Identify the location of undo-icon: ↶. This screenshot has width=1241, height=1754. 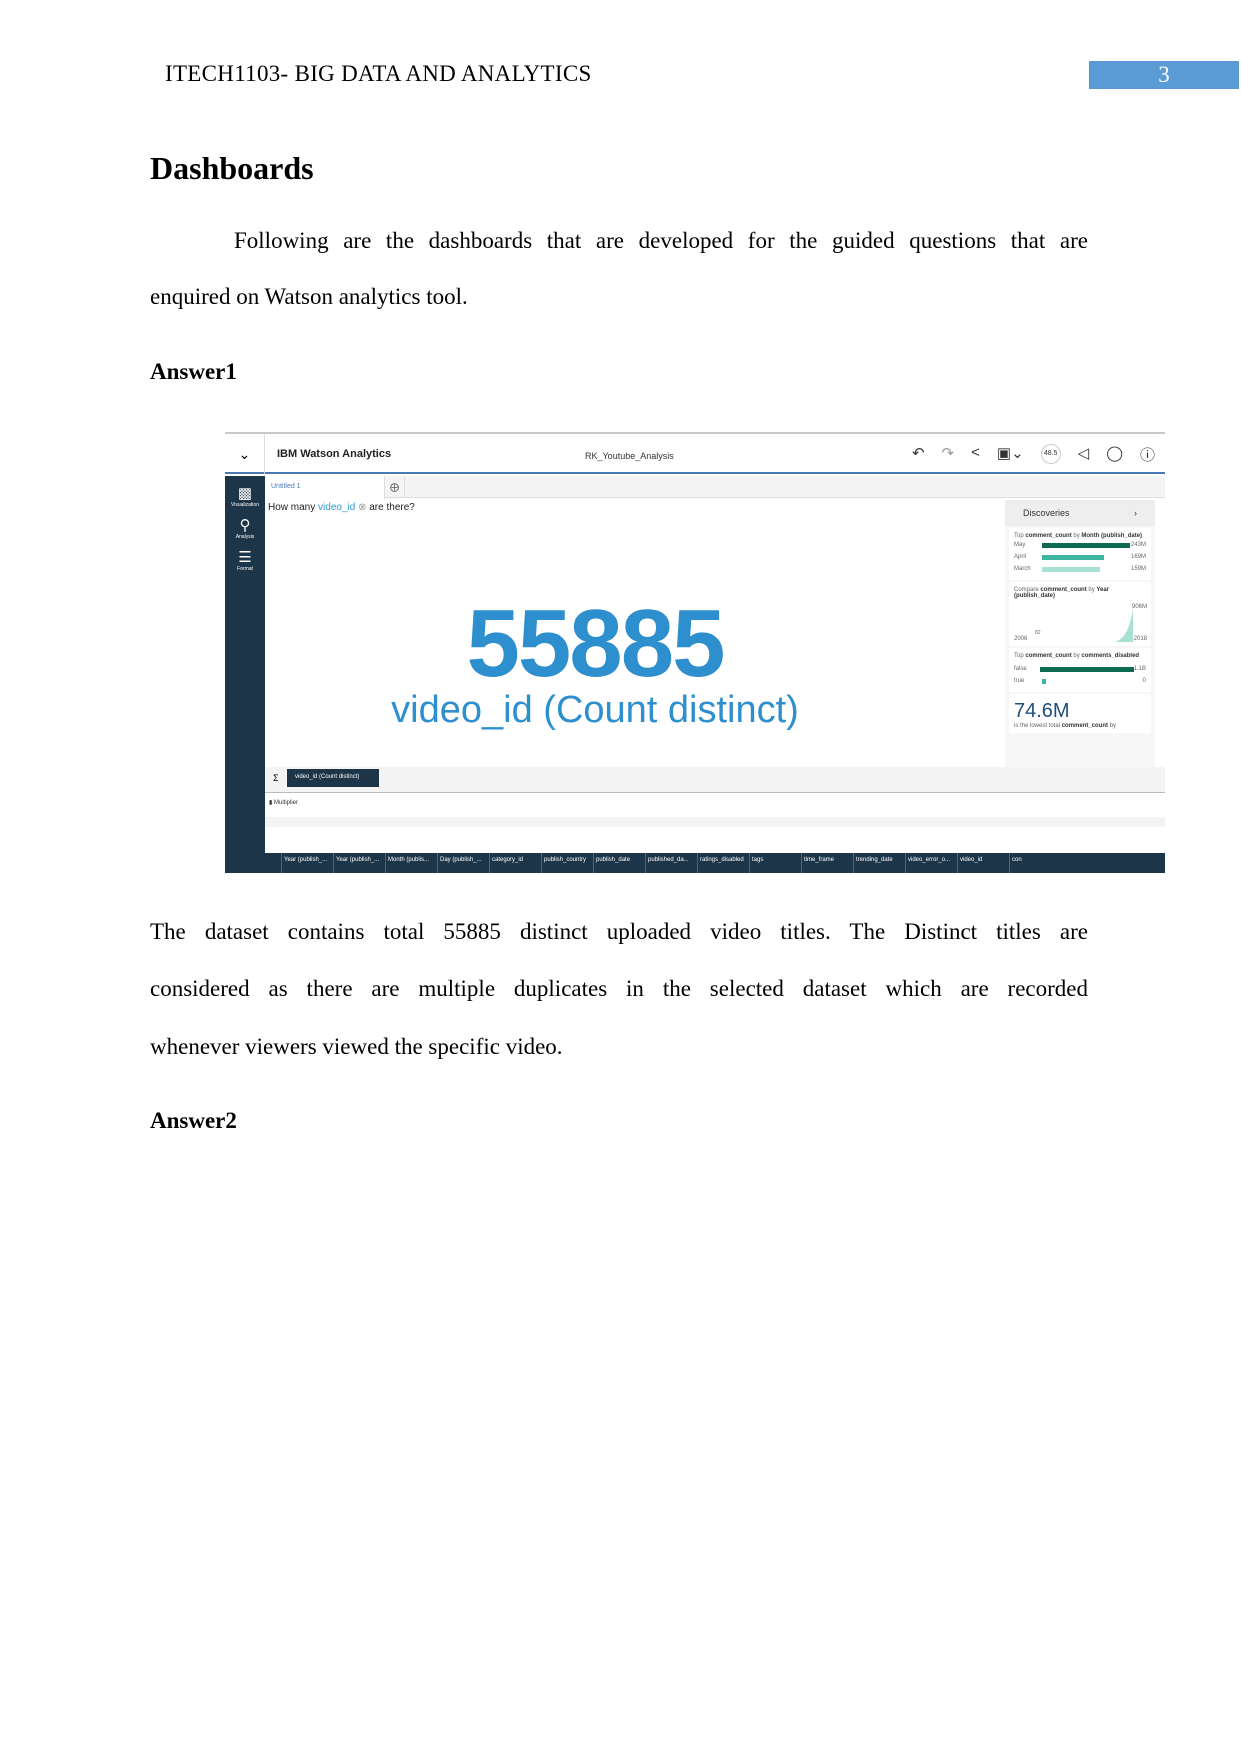
(918, 454).